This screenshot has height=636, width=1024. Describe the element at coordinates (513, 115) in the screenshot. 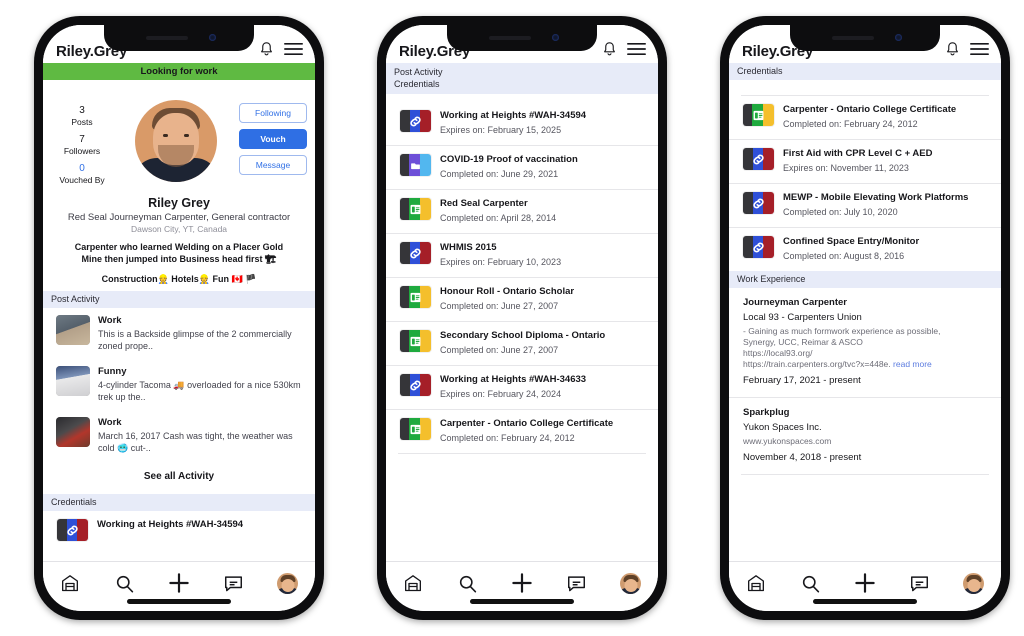

I see `credential-title: Working at Heights #WAH-34594` at that location.